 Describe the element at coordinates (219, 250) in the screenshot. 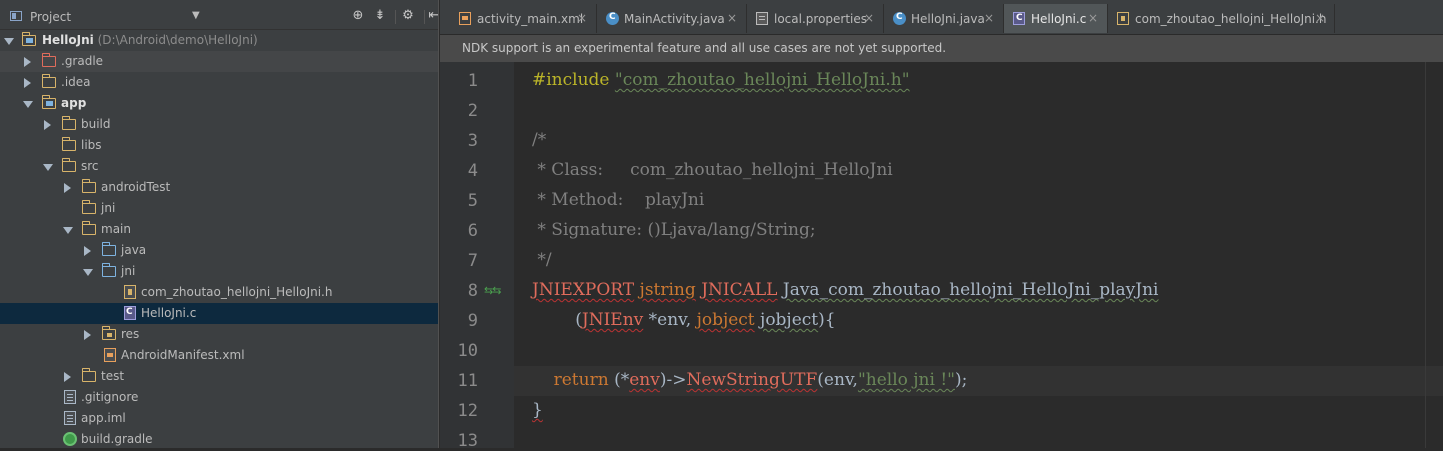

I see `tree-item: java` at that location.